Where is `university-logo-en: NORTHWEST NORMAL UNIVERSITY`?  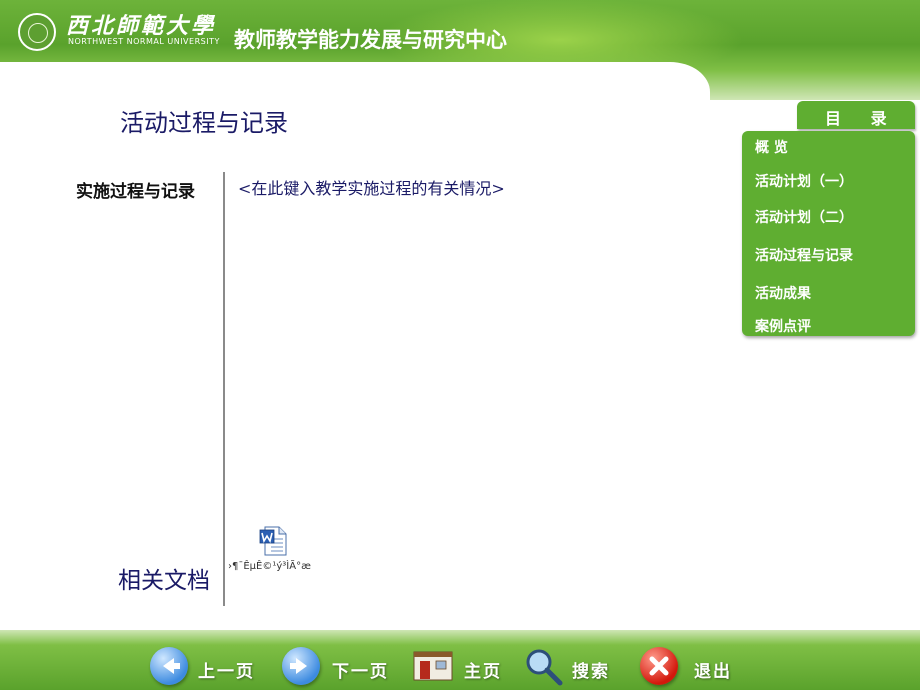
university-logo-en: NORTHWEST NORMAL UNIVERSITY is located at coordinates (144, 41).